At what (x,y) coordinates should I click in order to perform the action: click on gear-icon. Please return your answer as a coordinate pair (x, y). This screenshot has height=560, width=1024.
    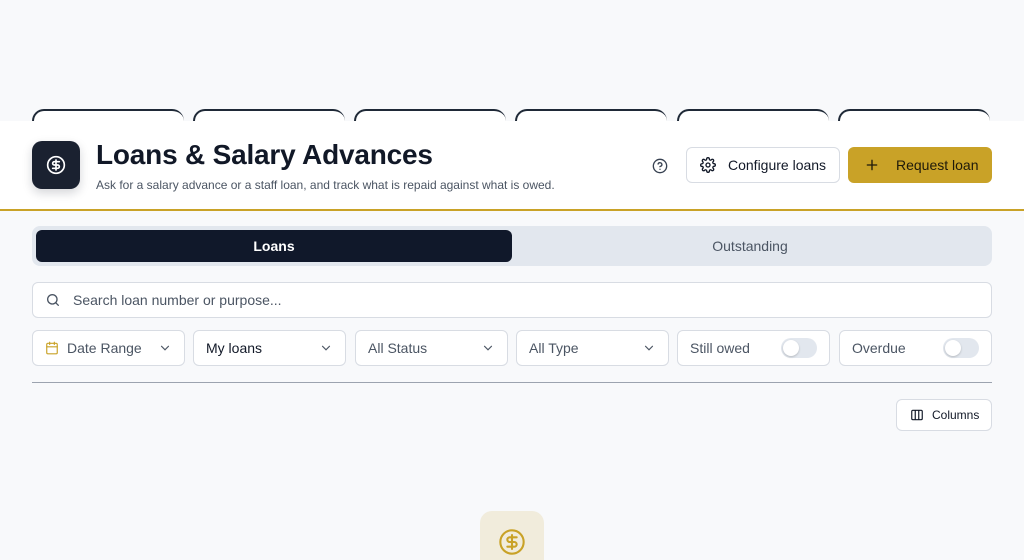
    Looking at the image, I should click on (708, 165).